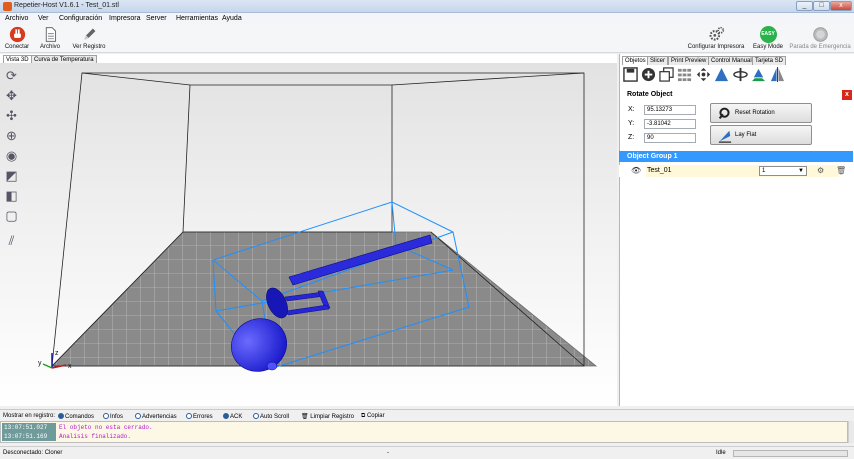 This screenshot has width=854, height=459. What do you see at coordinates (631, 137) in the screenshot?
I see `z-label: Z:` at bounding box center [631, 137].